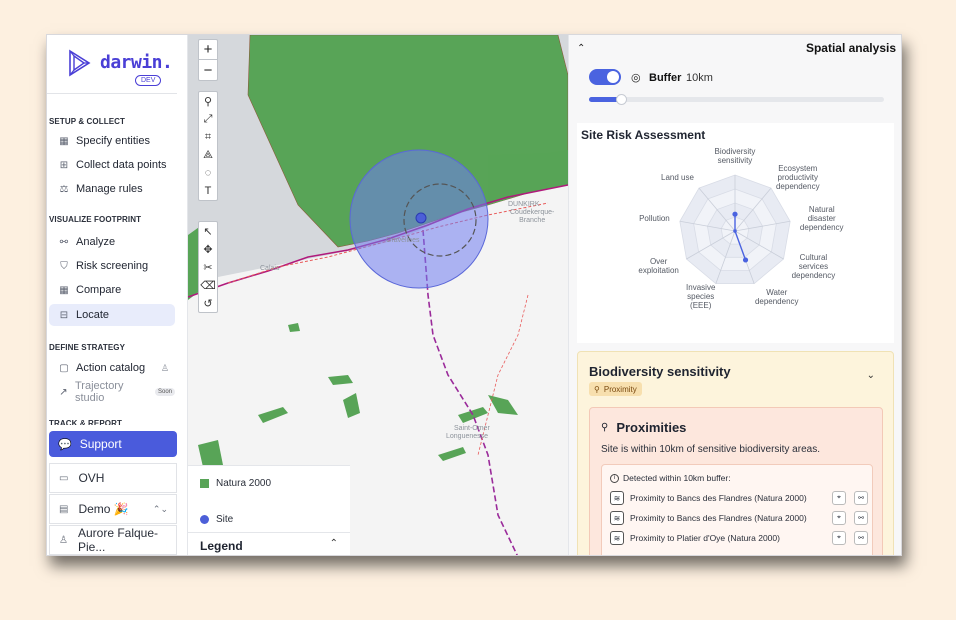 The height and width of the screenshot is (620, 956). What do you see at coordinates (677, 177) in the screenshot?
I see `radar-axis-label: Land use` at bounding box center [677, 177].